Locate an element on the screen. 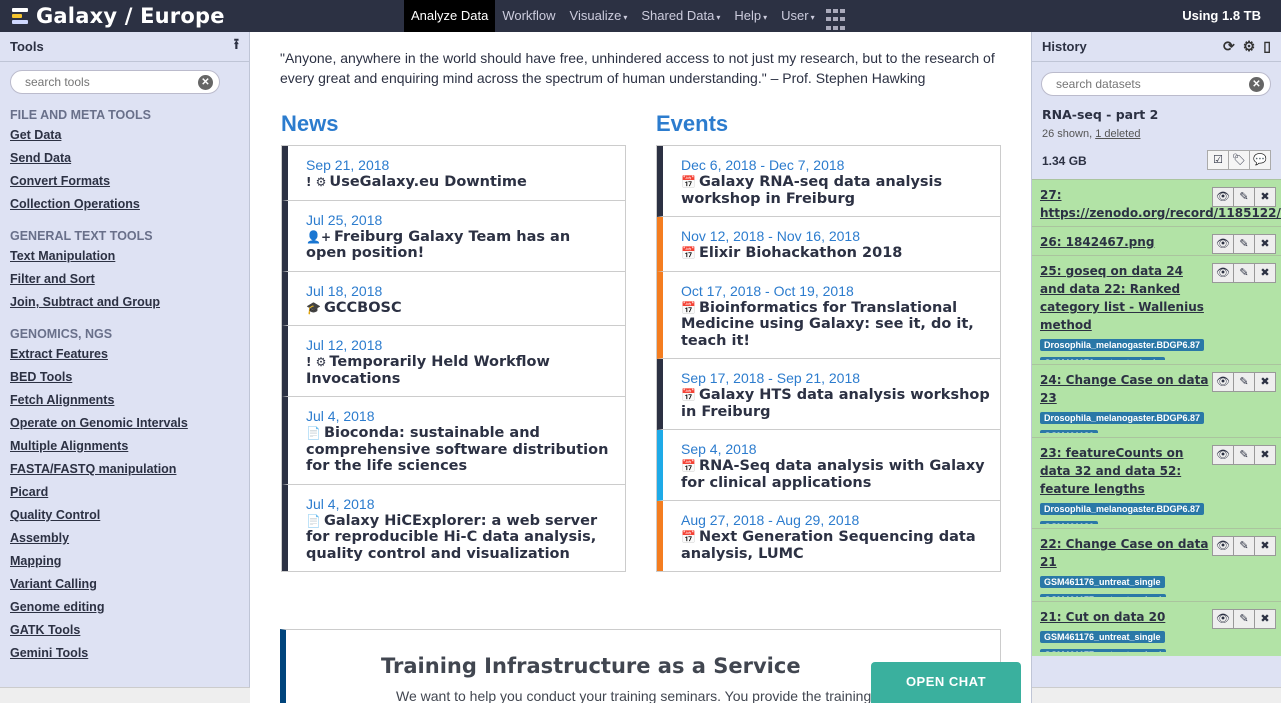 This screenshot has width=1281, height=703. event-title: 📅 Elixir Biohackathon 2018 is located at coordinates (835, 253).